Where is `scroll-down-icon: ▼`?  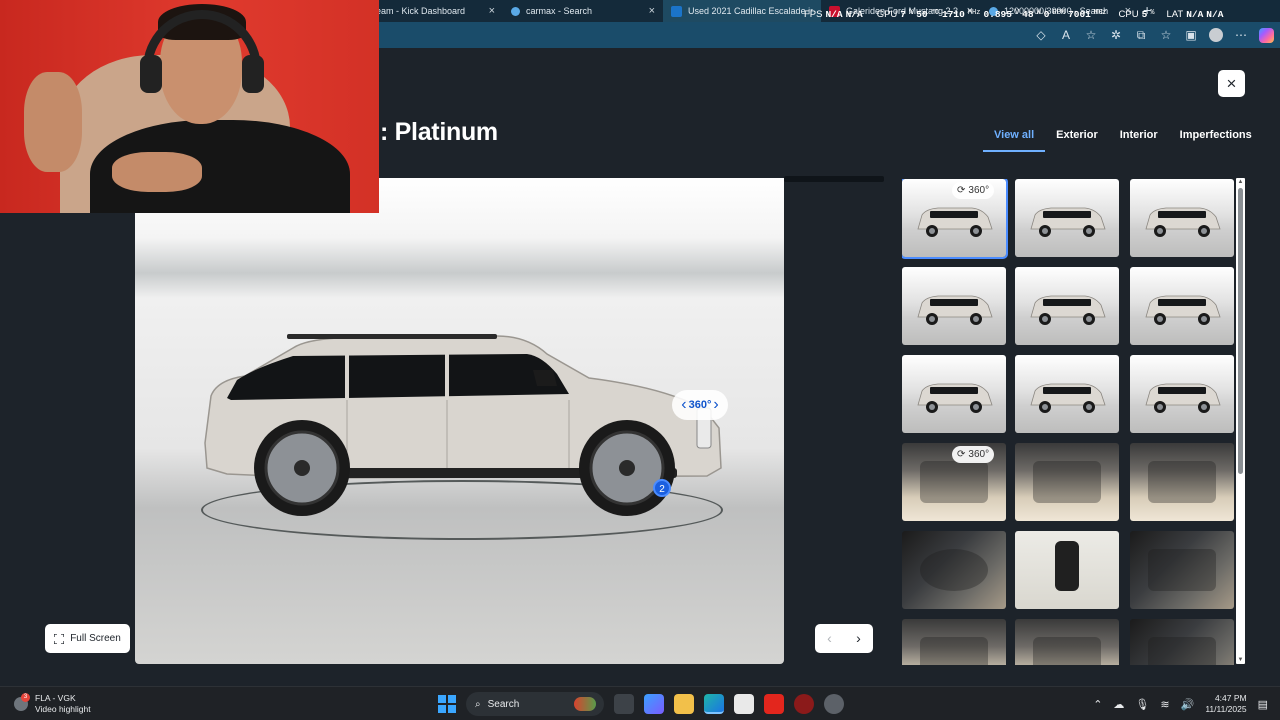
scroll-down-icon: ▼ is located at coordinates (1240, 660).